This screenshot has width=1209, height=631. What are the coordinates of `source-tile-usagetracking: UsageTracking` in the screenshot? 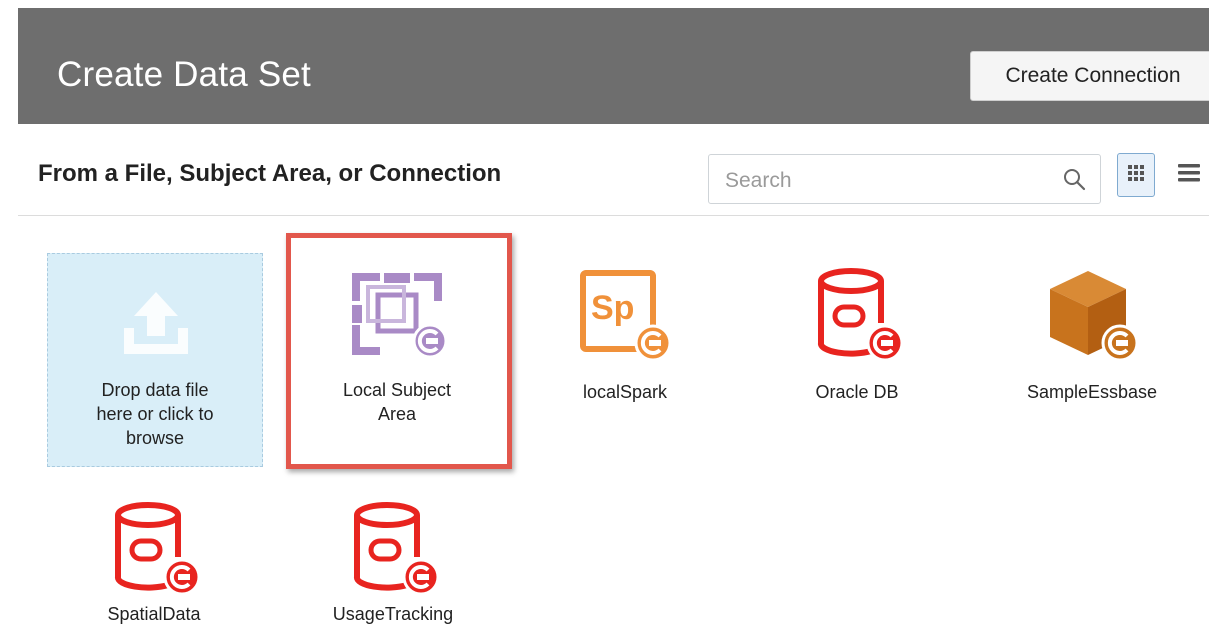 It's located at (393, 558).